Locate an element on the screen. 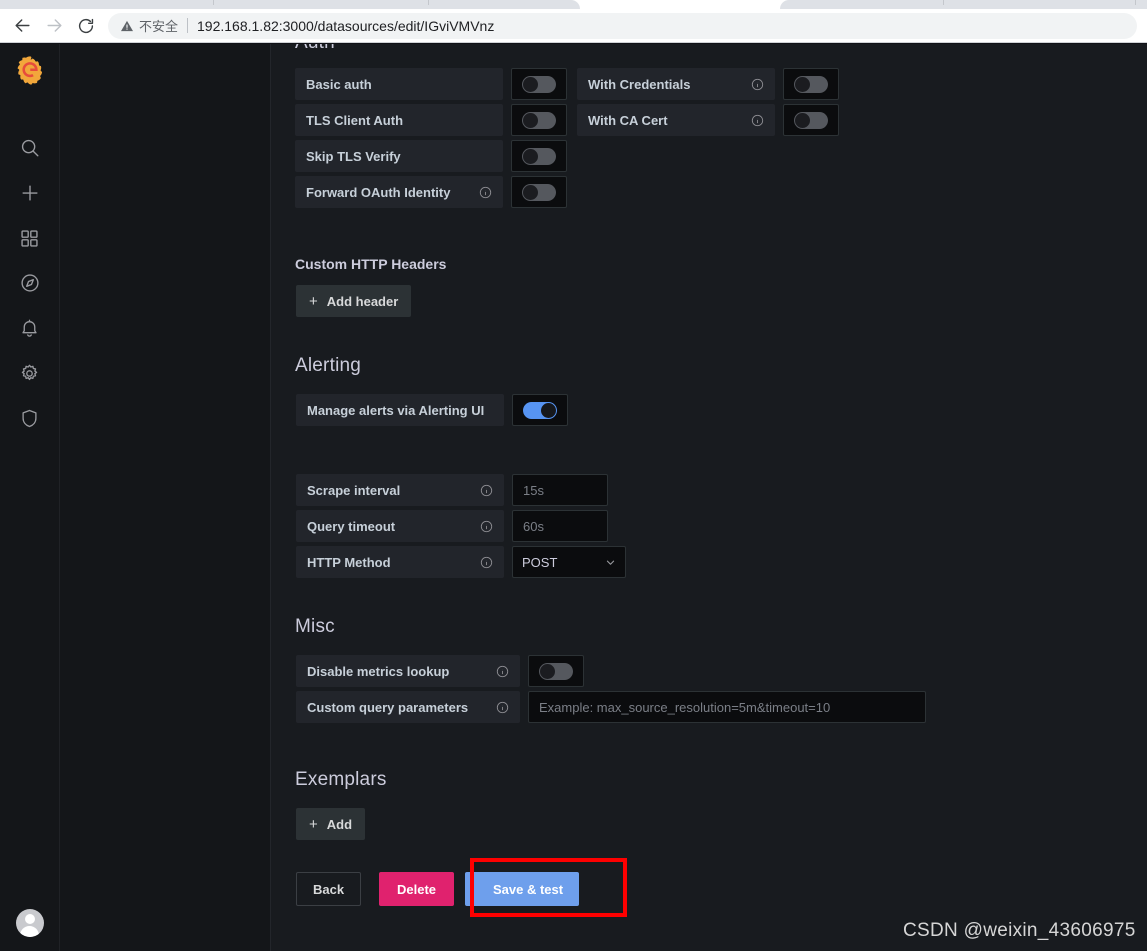 This screenshot has height=951, width=1147. manage-alerts-toggle is located at coordinates (540, 410).